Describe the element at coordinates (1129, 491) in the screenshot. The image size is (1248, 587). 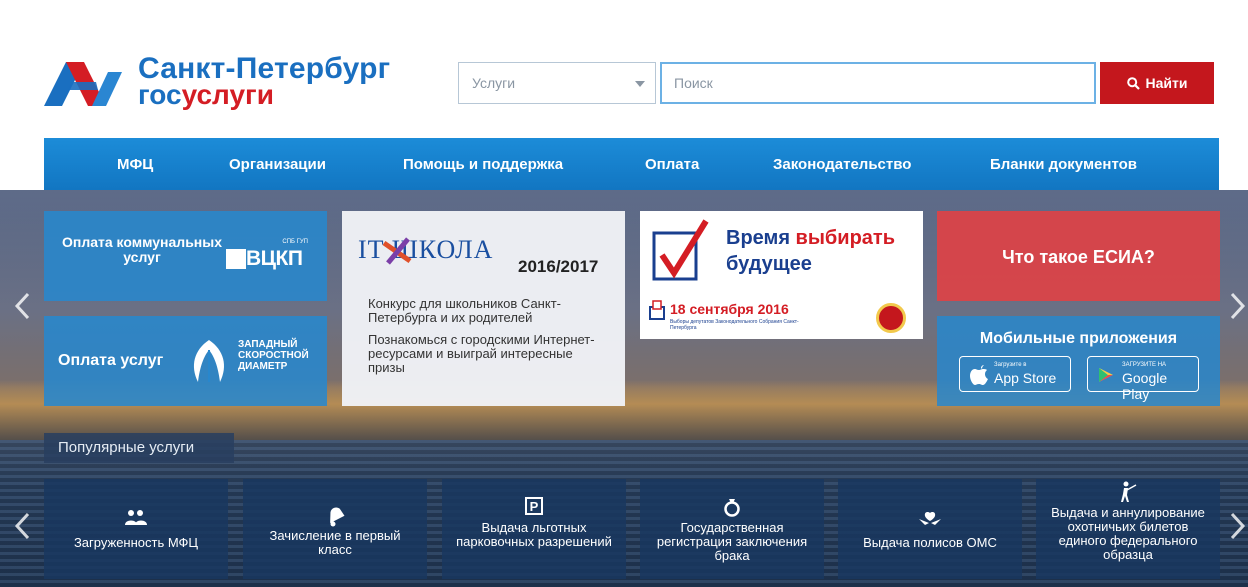
I see `hunter-icon` at that location.